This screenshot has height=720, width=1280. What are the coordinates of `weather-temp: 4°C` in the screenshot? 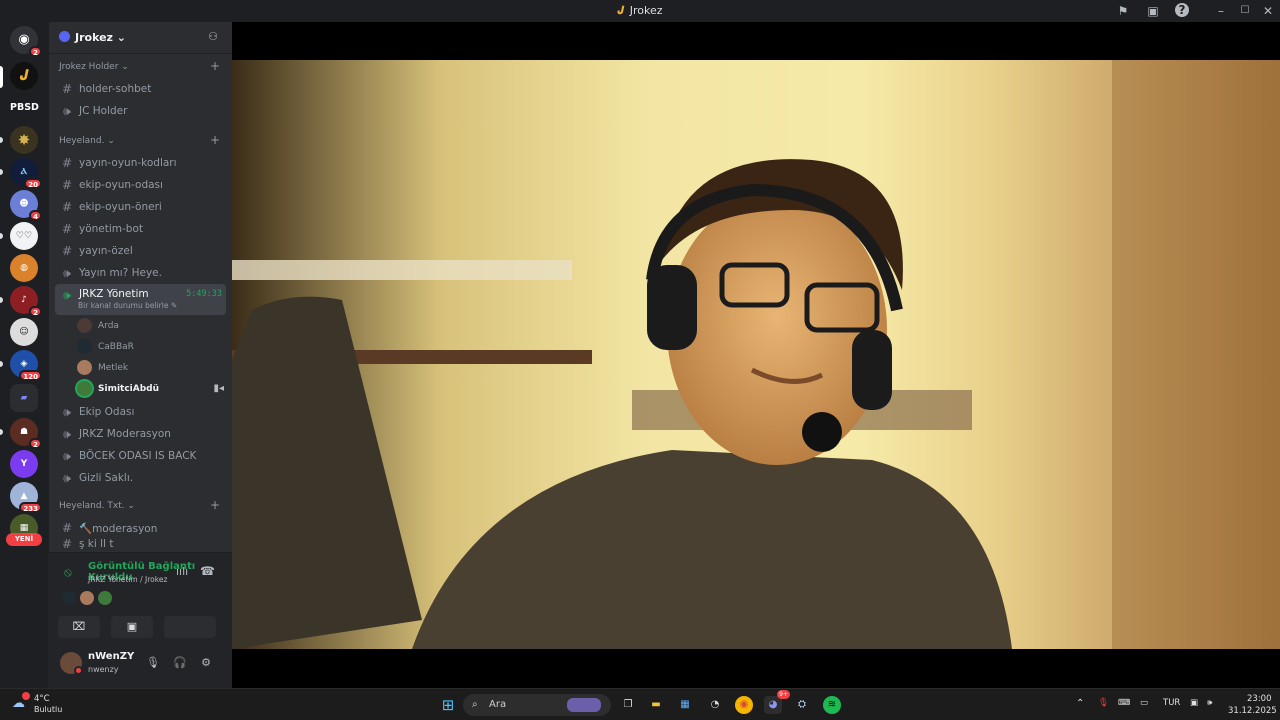 It's located at (42, 699).